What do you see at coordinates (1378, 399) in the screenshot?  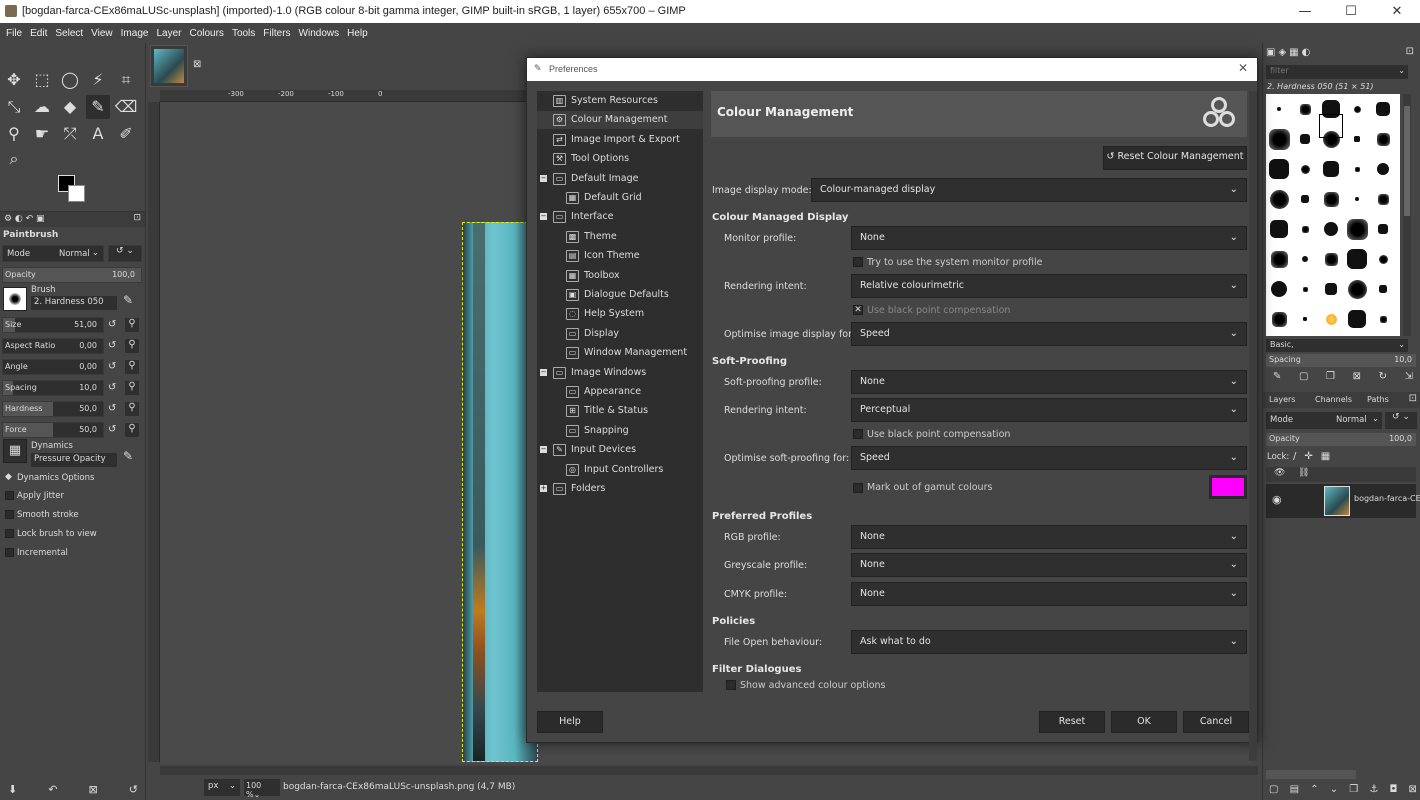 I see `tab-paths: Paths` at bounding box center [1378, 399].